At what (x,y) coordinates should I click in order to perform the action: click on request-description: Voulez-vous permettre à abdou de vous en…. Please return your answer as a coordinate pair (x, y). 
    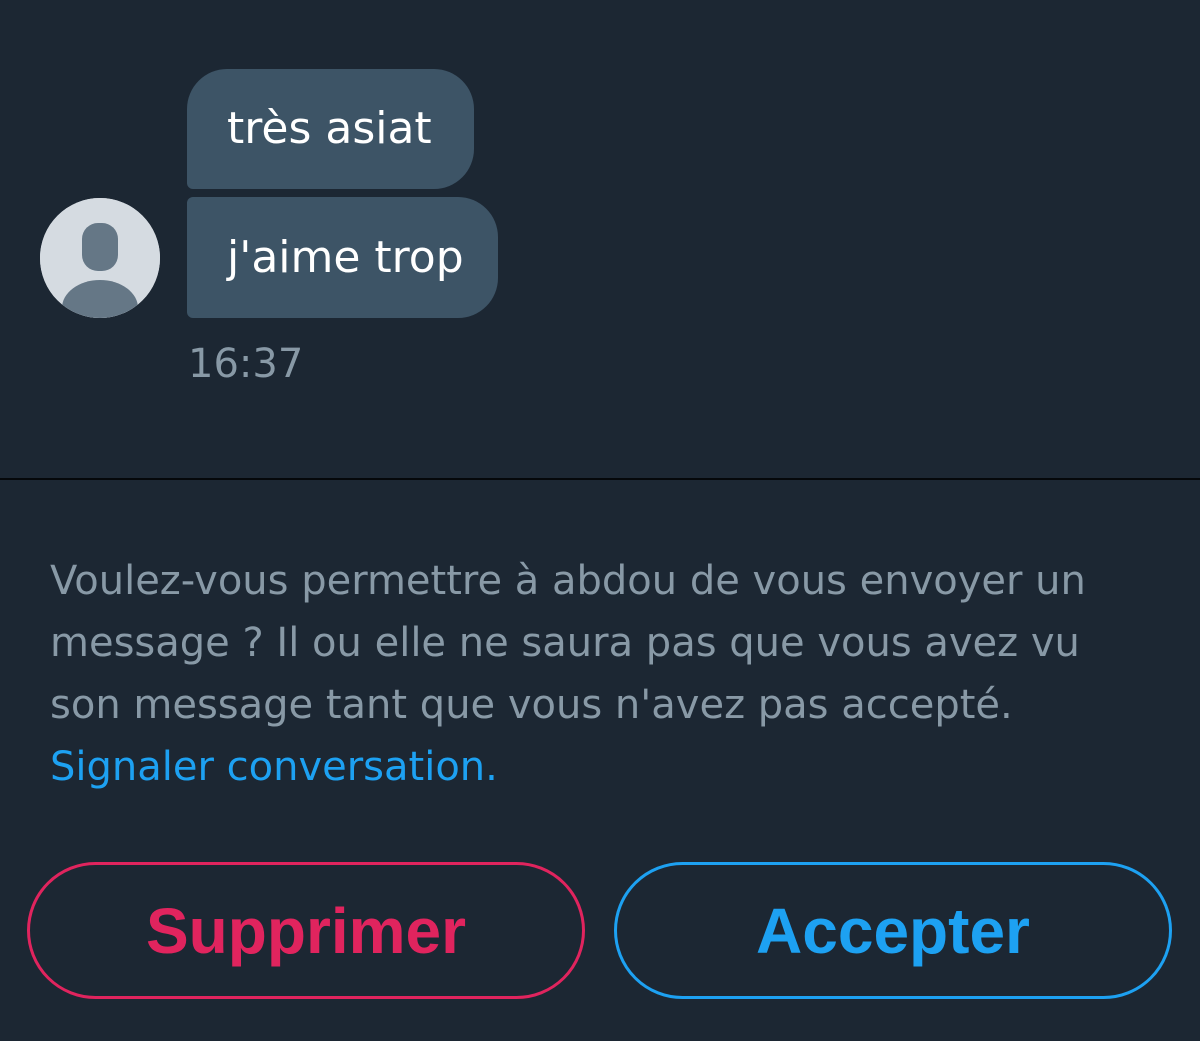
    Looking at the image, I should click on (568, 643).